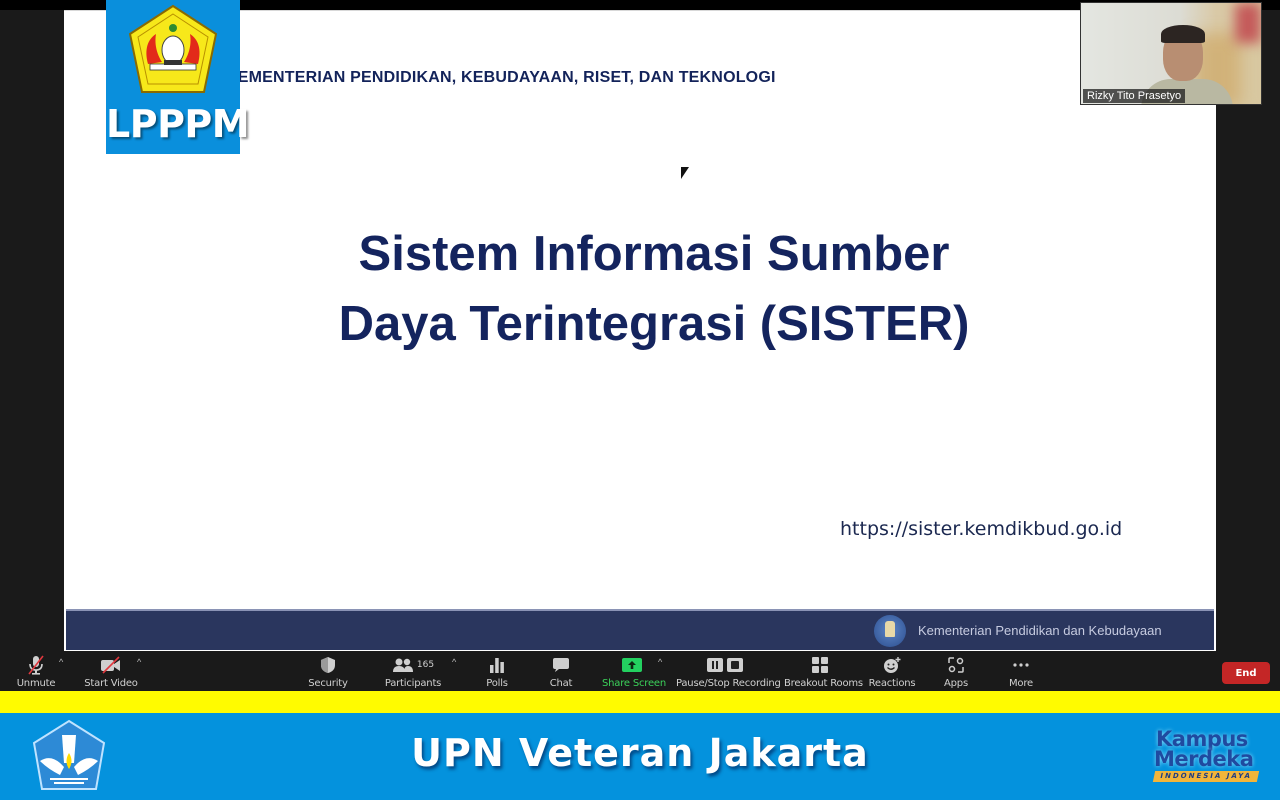  I want to click on smiley-add-icon, so click(892, 665).